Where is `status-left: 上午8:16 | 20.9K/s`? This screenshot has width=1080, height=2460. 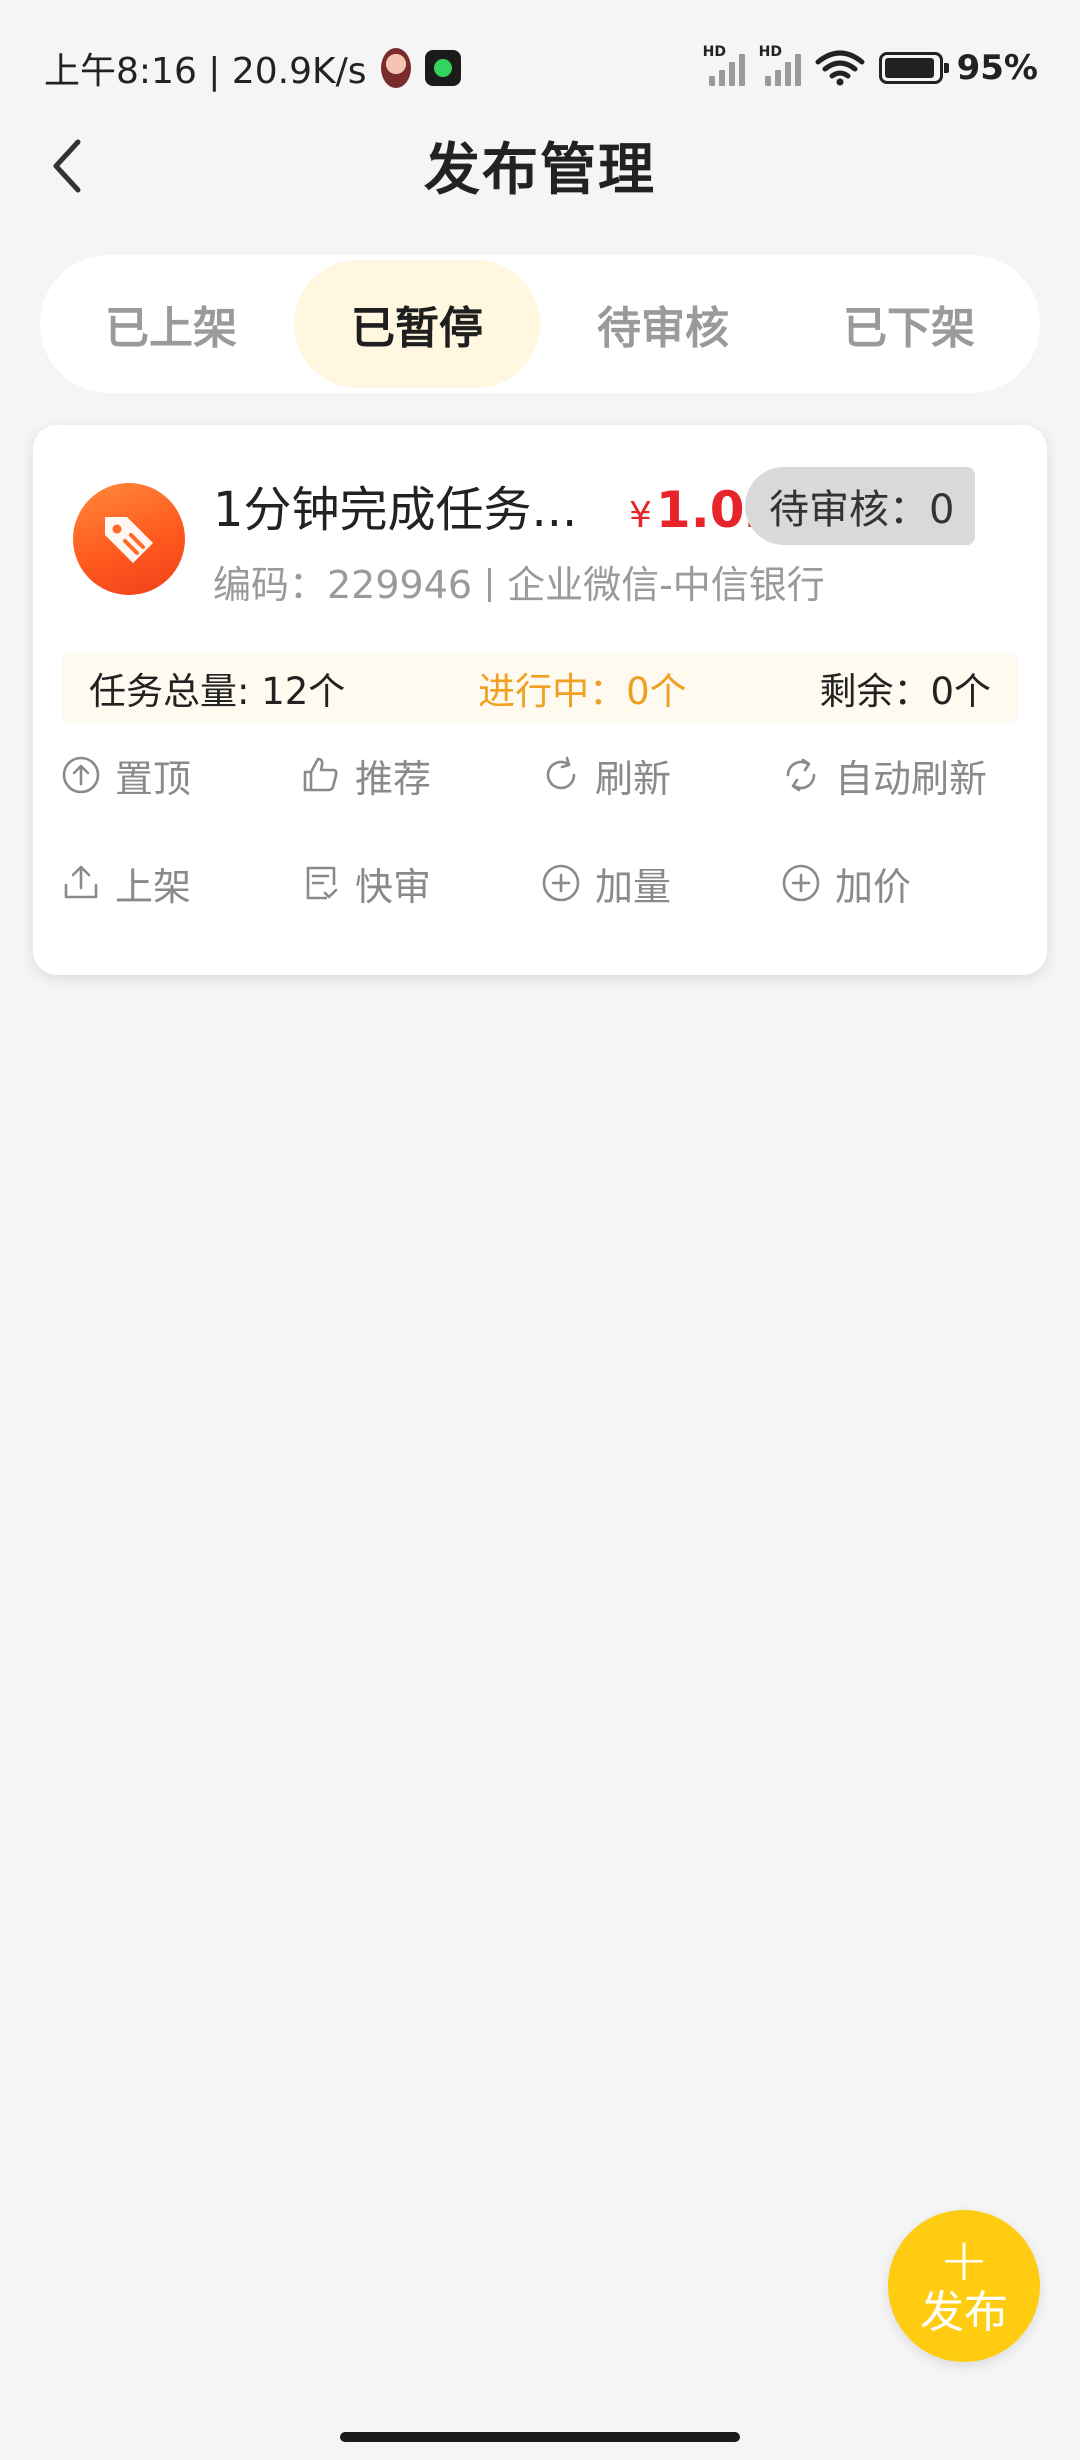 status-left: 上午8:16 | 20.9K/s is located at coordinates (252, 68).